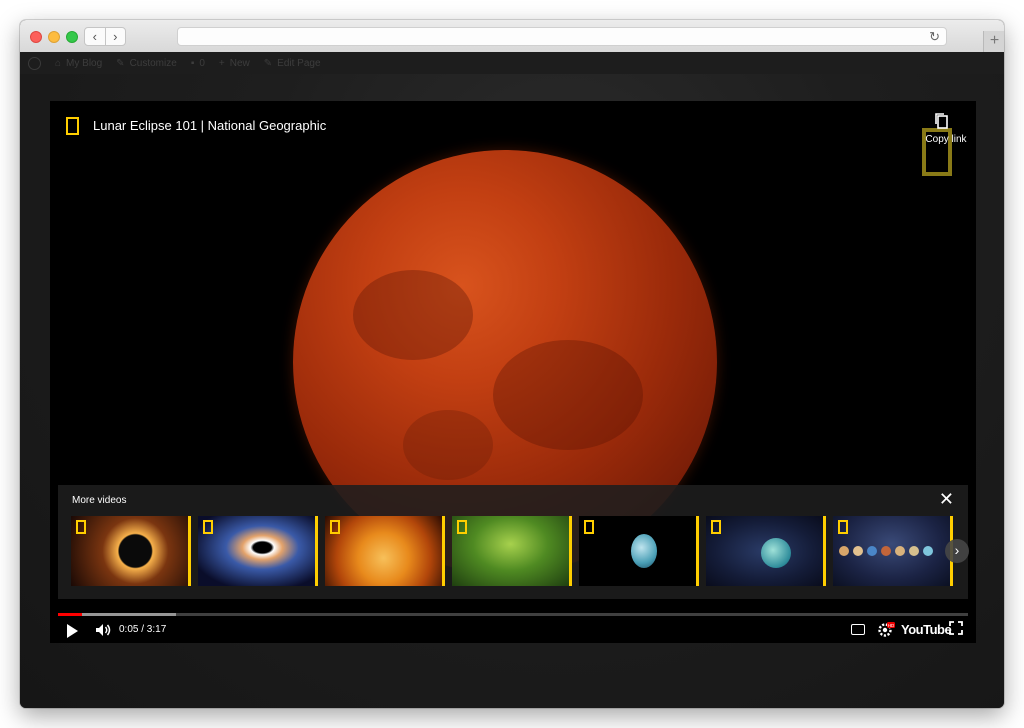 The height and width of the screenshot is (728, 1024). Describe the element at coordinates (946, 139) in the screenshot. I see `copy-link-label: Copy link` at that location.